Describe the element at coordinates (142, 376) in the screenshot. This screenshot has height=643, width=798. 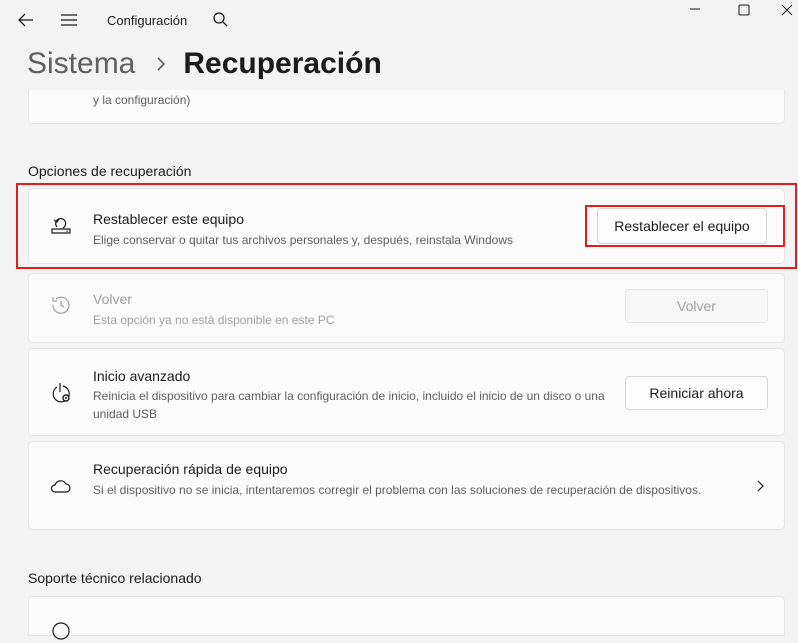
I see `advanced-startup-title: Inicio avanzado` at that location.